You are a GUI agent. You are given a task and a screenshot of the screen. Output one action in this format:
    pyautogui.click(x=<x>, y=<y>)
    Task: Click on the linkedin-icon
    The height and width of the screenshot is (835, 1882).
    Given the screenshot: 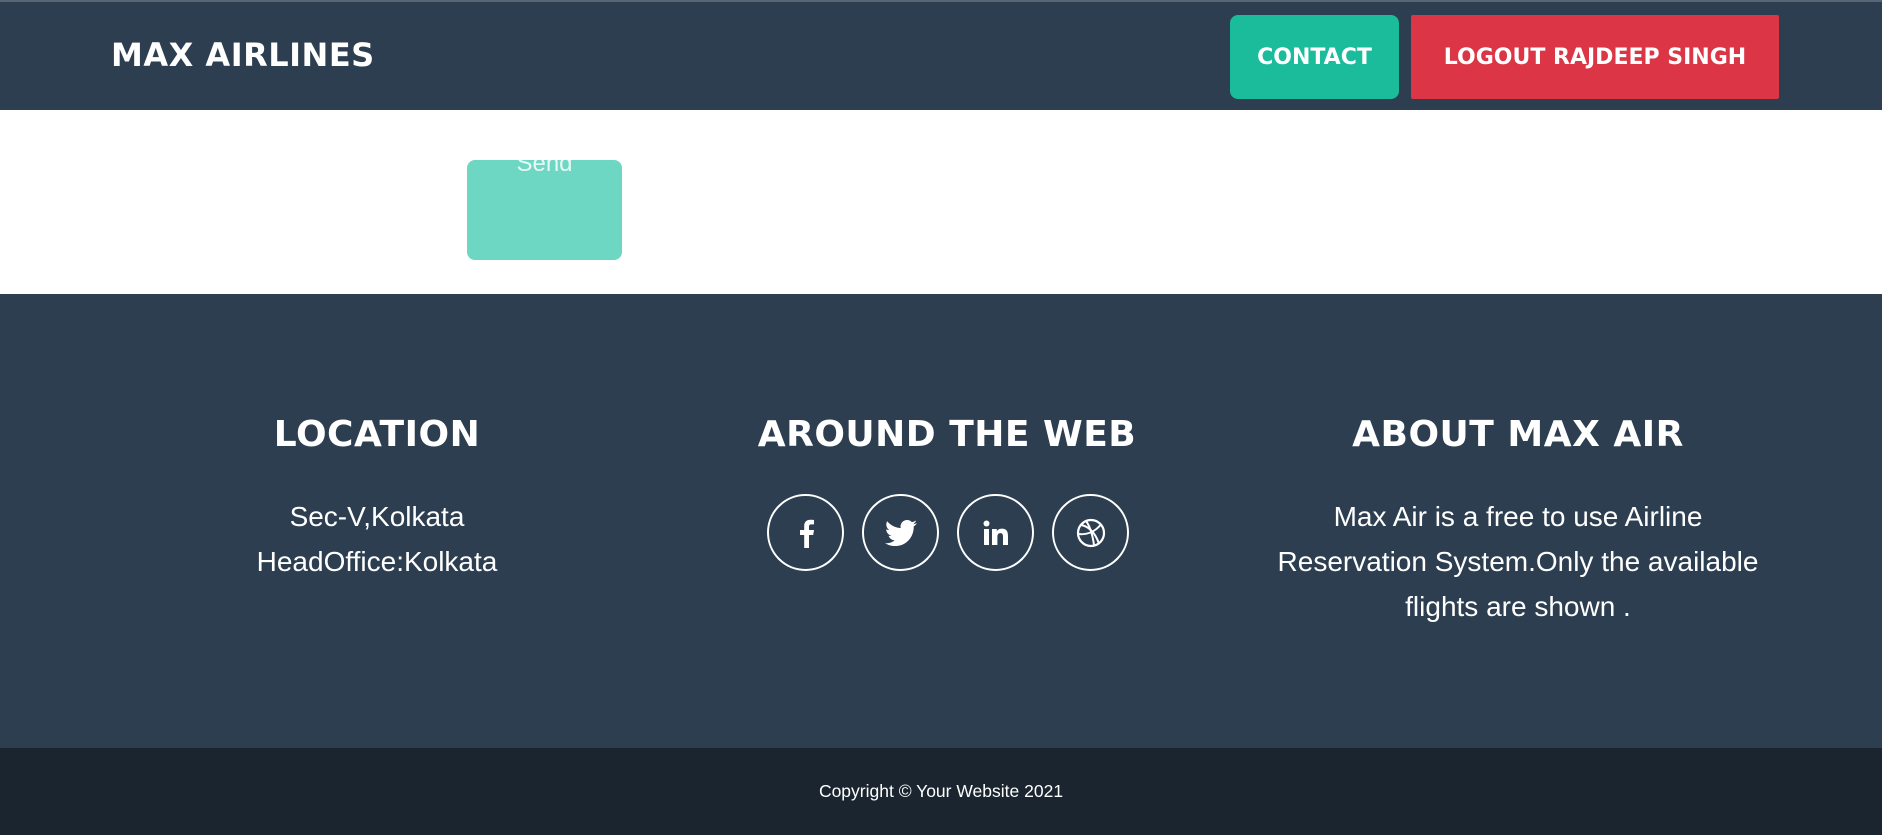 What is the action you would take?
    pyautogui.click(x=995, y=532)
    